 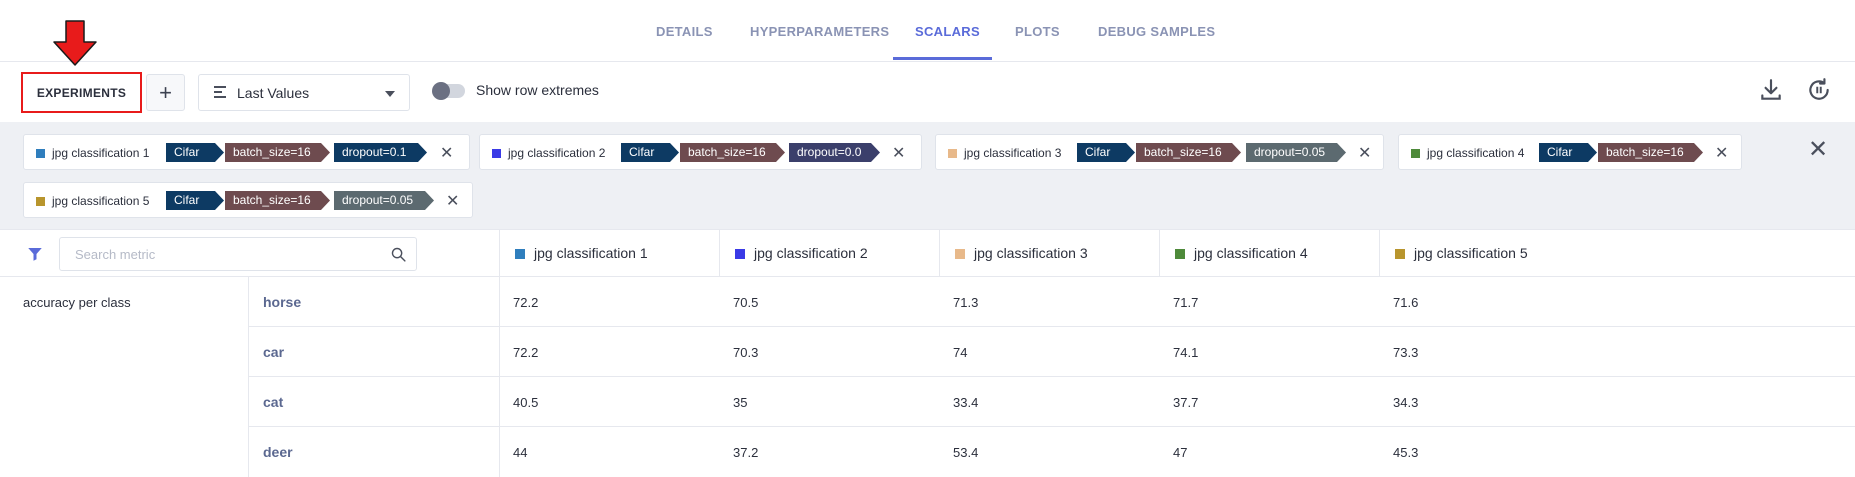 I want to click on tab-details: DETAILS, so click(x=684, y=31).